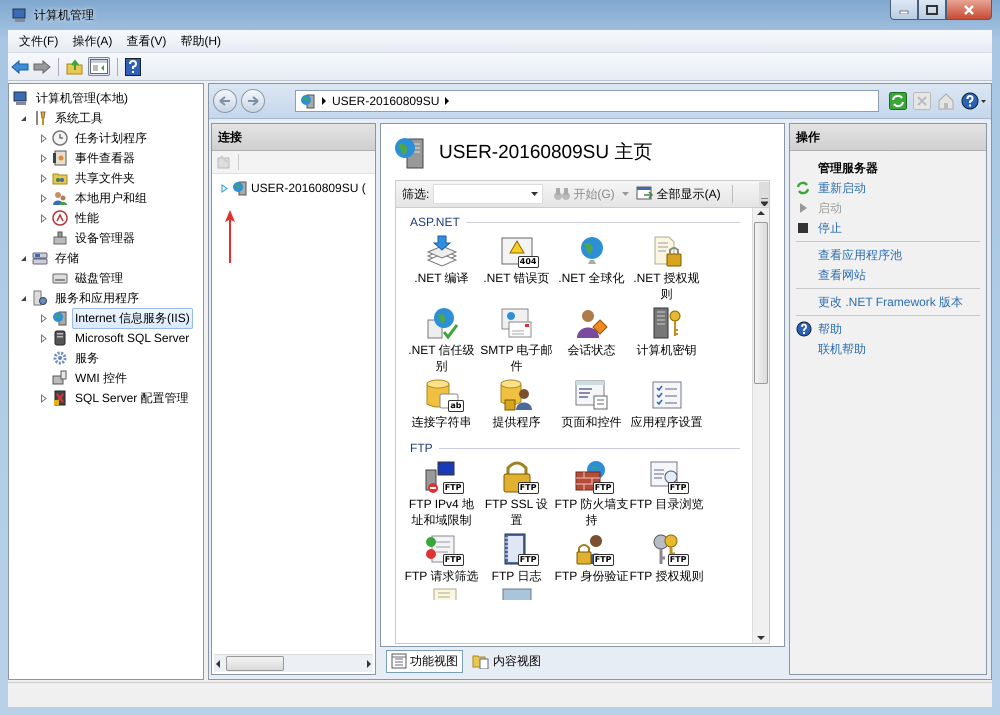  Describe the element at coordinates (591, 558) in the screenshot. I see `feature-item: FTP FTP 身份验证` at that location.